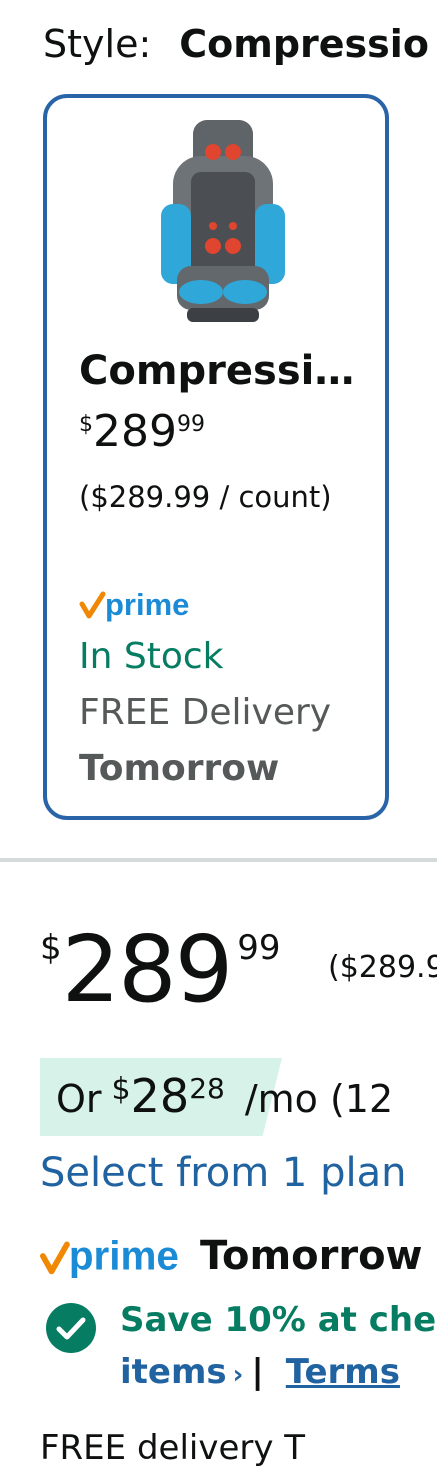 This screenshot has height=1468, width=437. I want to click on delivery-date: Tomorrow, so click(179, 768).